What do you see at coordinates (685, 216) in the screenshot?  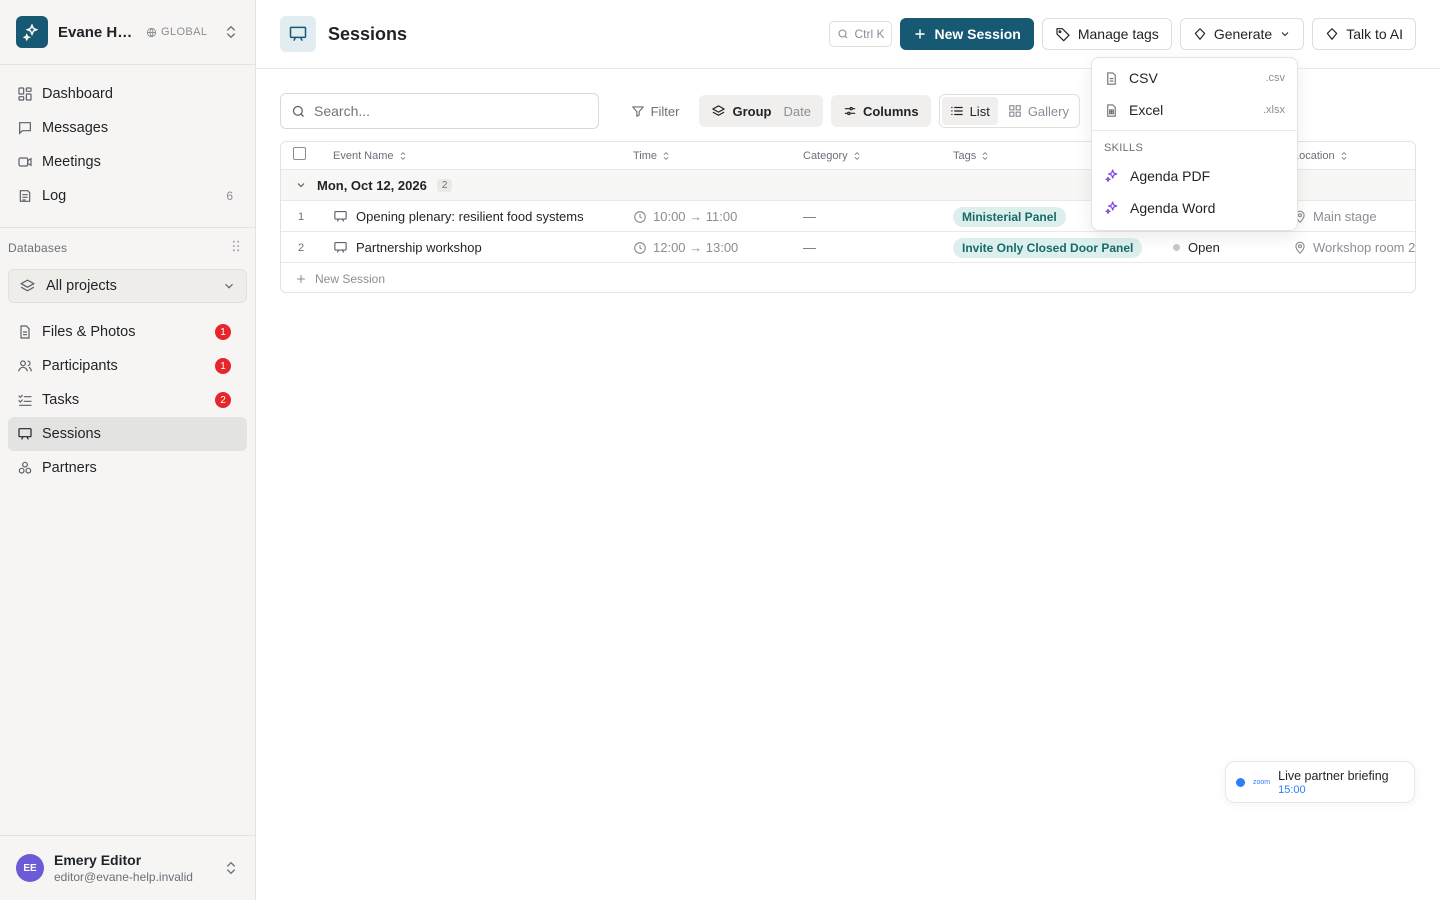 I see `time-cell: 10:00 → 11:00` at bounding box center [685, 216].